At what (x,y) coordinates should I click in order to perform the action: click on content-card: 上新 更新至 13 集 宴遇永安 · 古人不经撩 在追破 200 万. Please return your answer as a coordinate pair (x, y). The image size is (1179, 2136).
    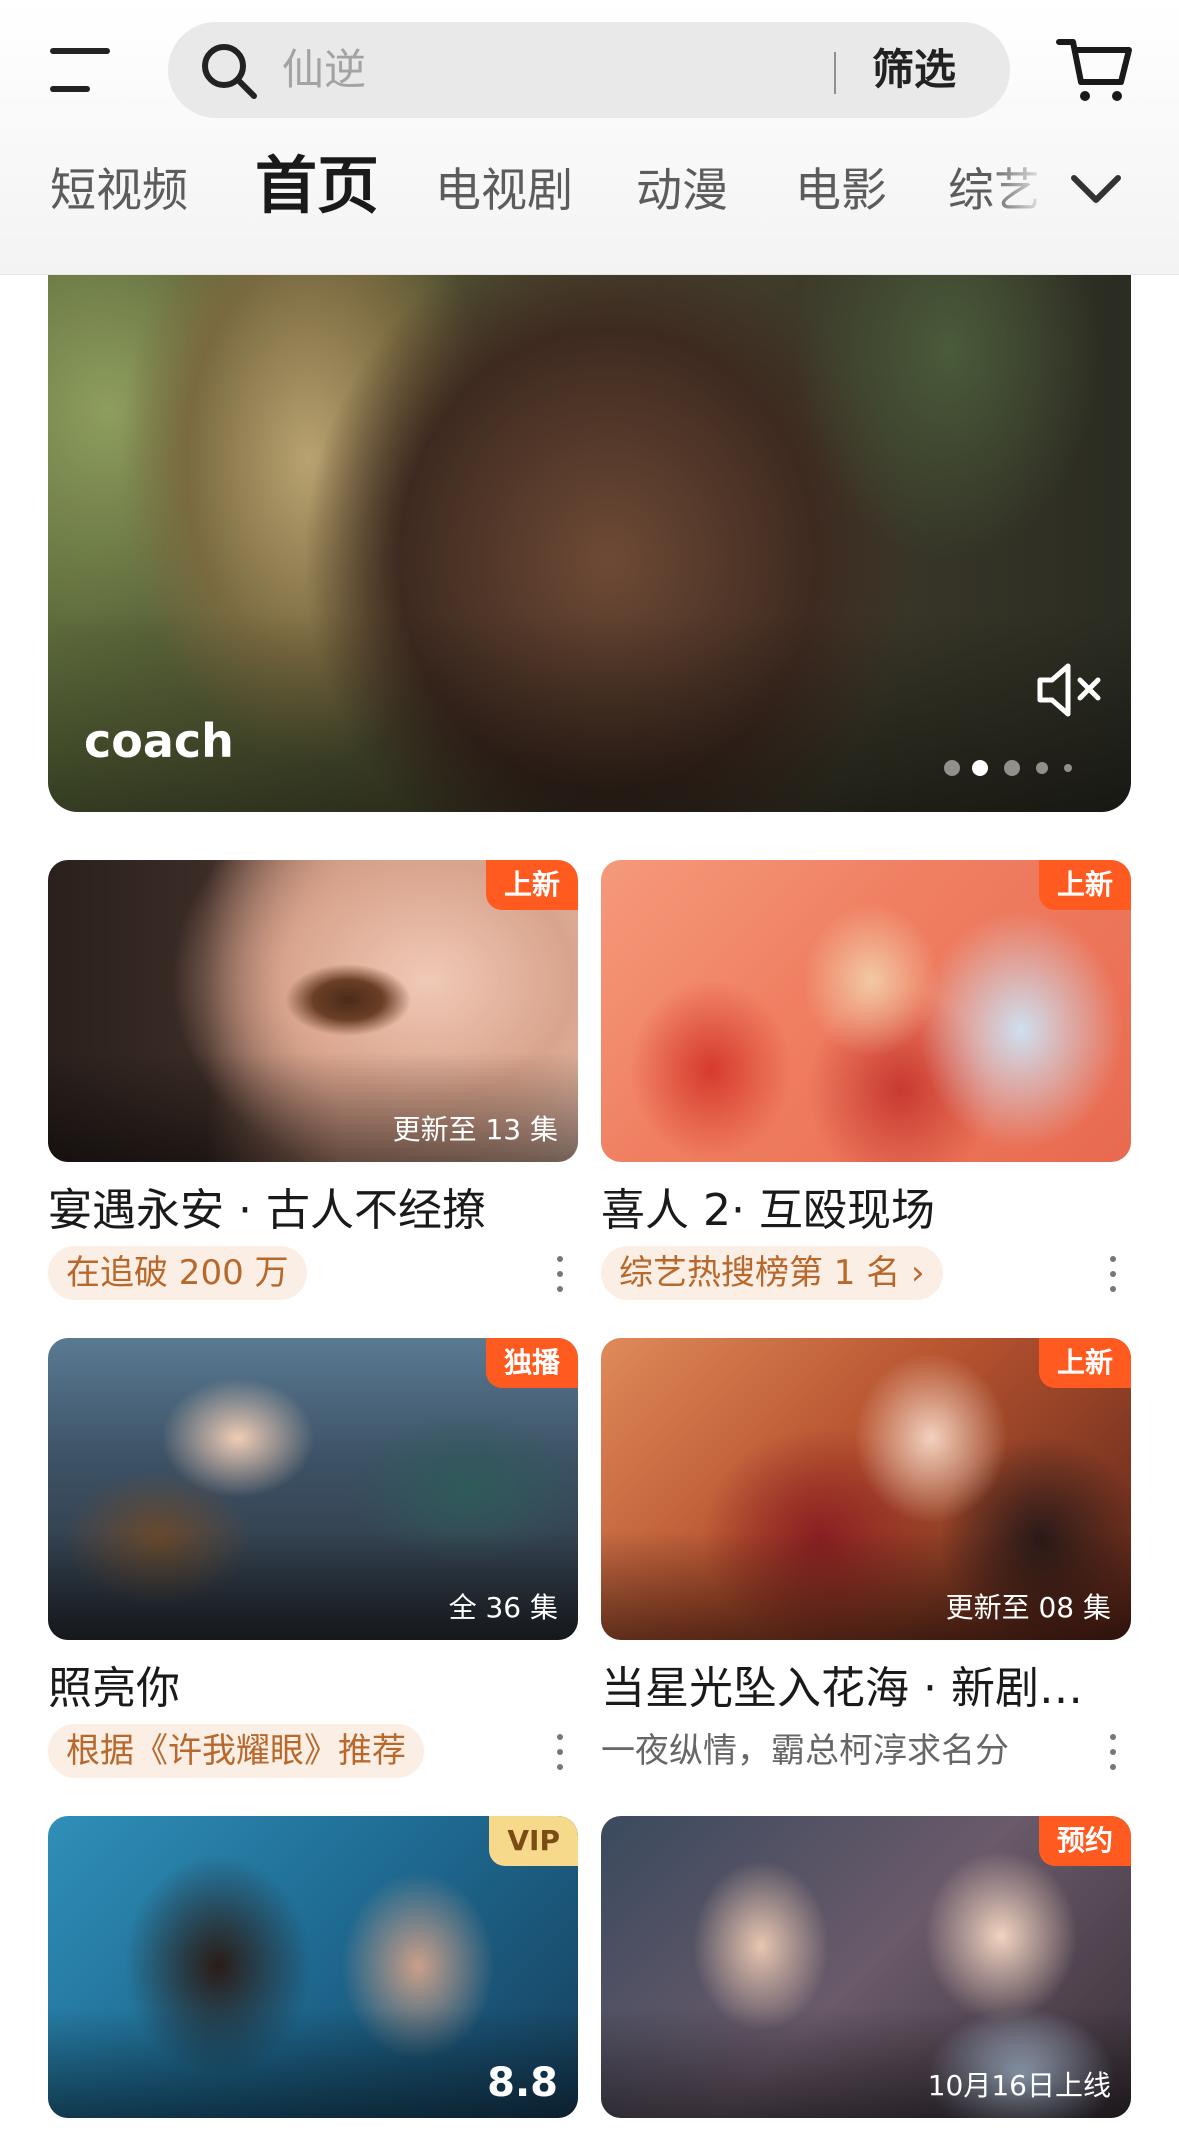
    Looking at the image, I should click on (313, 1081).